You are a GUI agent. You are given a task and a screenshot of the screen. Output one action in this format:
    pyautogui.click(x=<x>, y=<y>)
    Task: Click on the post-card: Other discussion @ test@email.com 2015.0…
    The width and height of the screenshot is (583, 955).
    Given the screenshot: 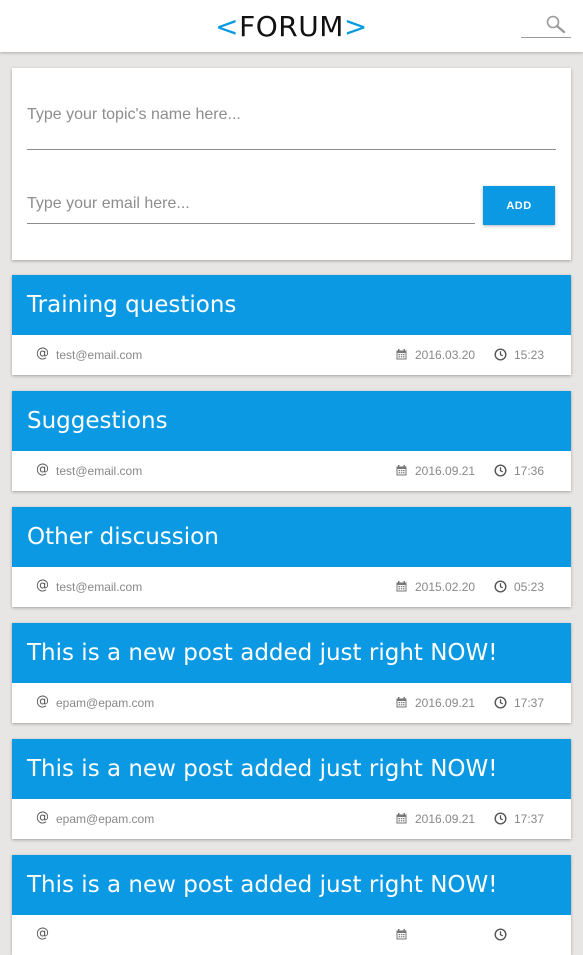 What is the action you would take?
    pyautogui.click(x=291, y=557)
    